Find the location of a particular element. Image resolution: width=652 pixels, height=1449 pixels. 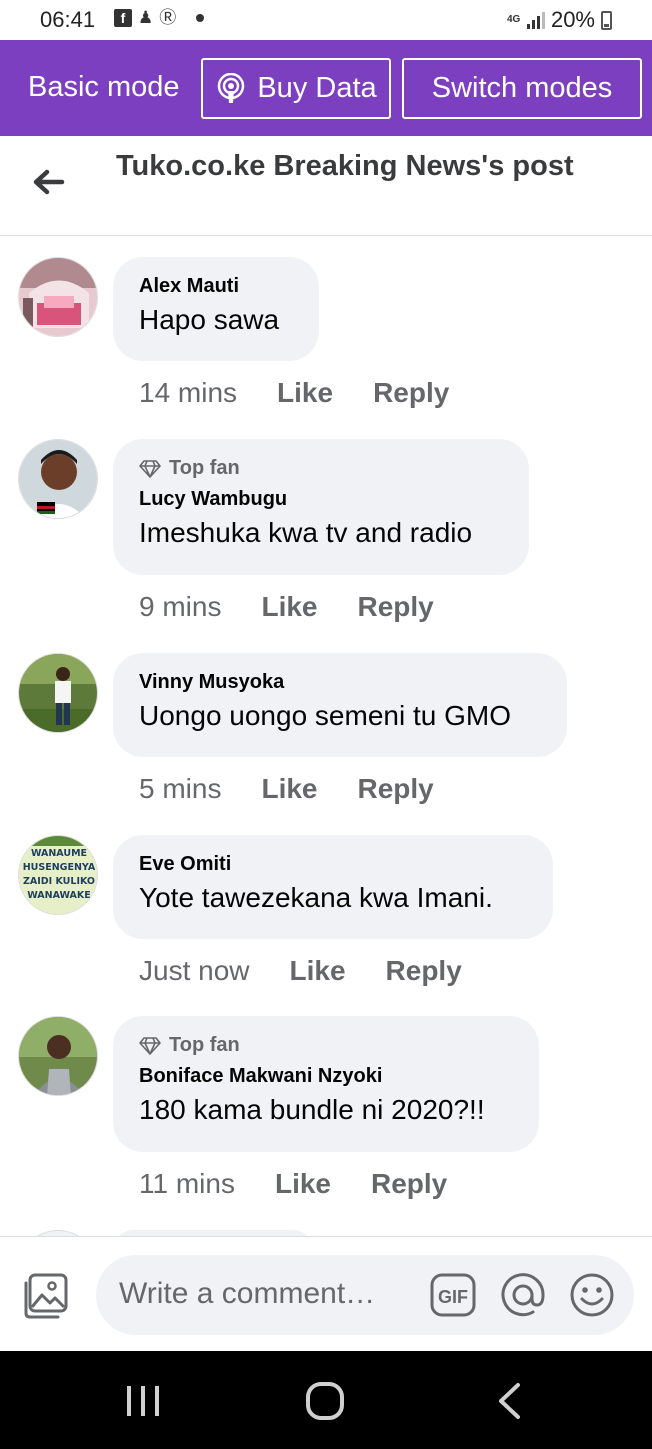

avatar-text-line: ZAIDI KULIKO is located at coordinates (59, 881).